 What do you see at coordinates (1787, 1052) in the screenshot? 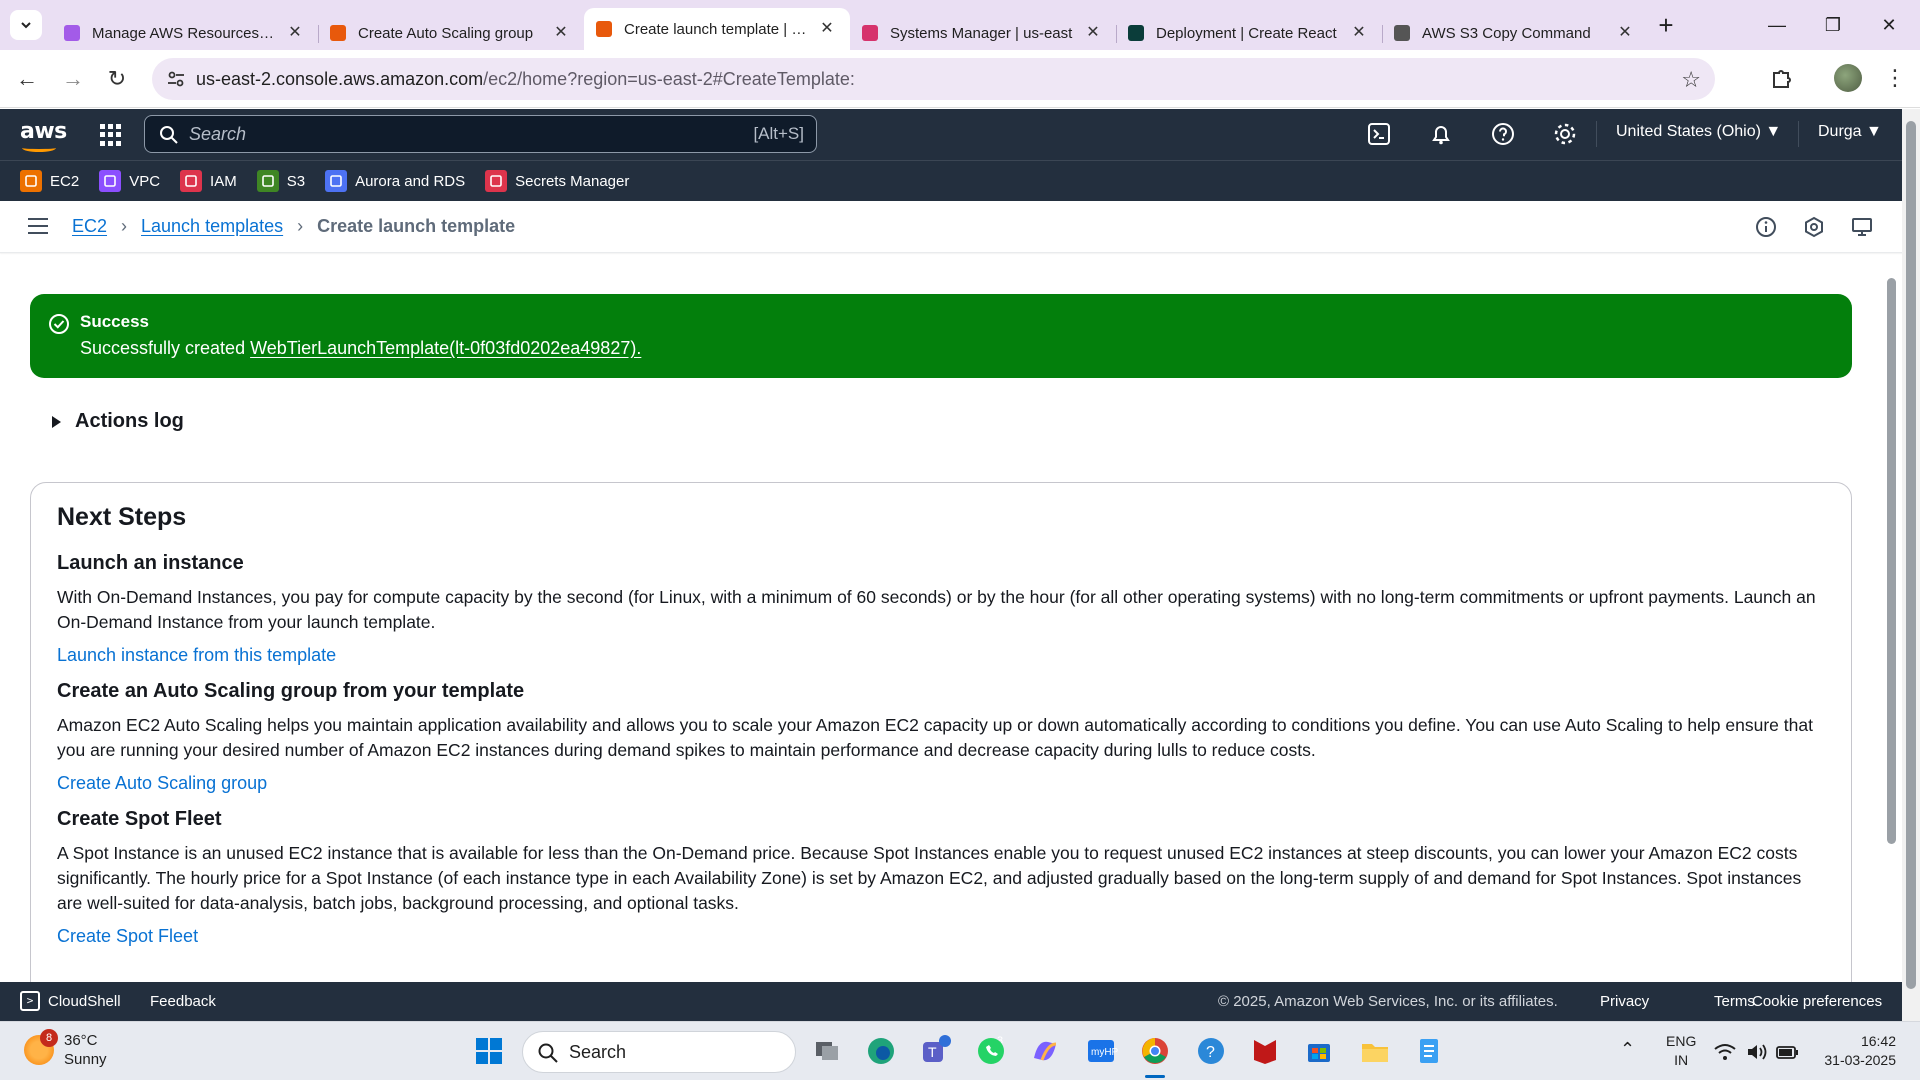
I see `battery-icon` at bounding box center [1787, 1052].